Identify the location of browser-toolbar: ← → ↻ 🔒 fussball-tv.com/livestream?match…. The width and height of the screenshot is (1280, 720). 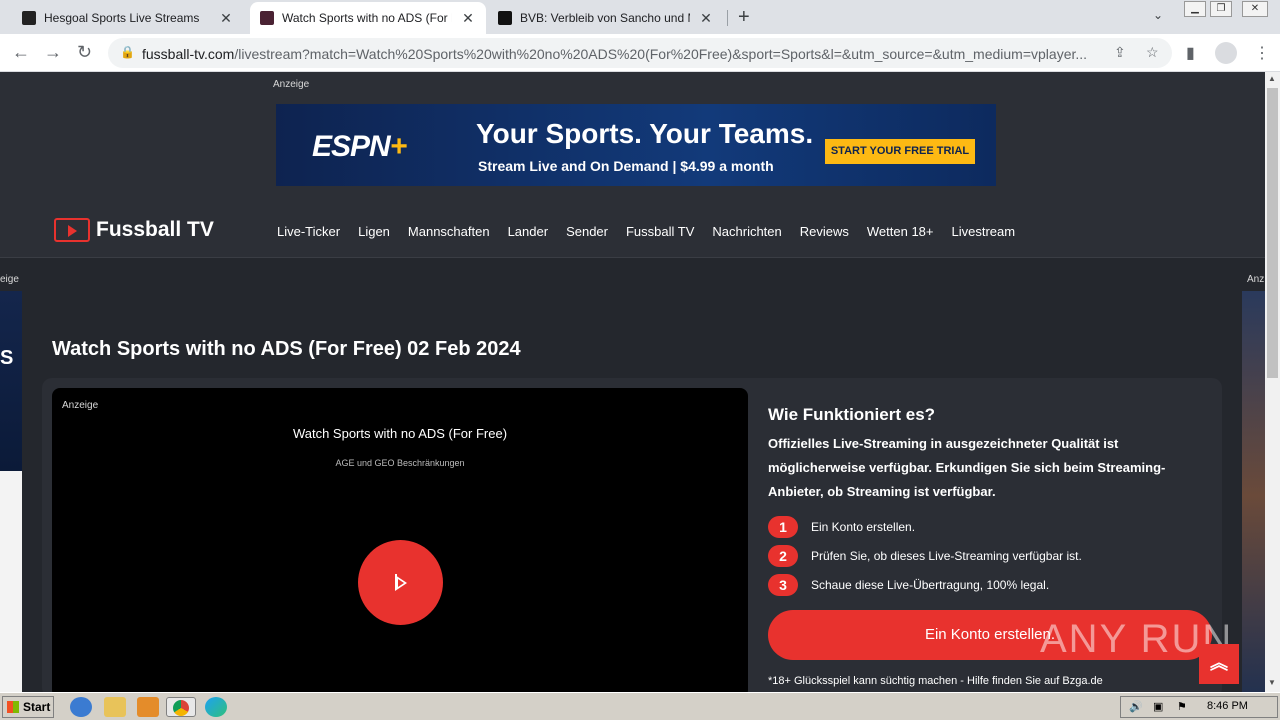
(640, 53).